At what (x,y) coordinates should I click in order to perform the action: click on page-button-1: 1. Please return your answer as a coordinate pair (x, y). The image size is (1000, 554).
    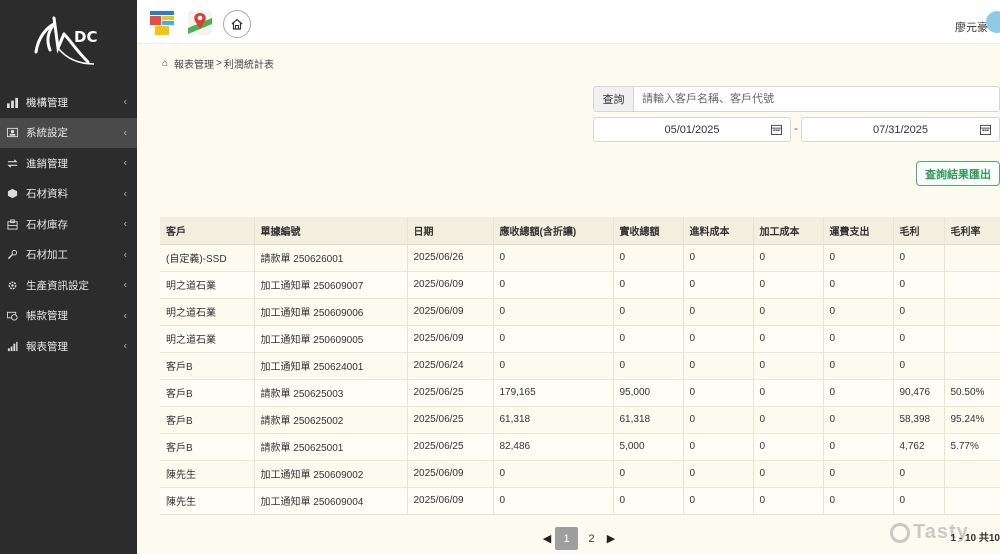
    Looking at the image, I should click on (566, 538).